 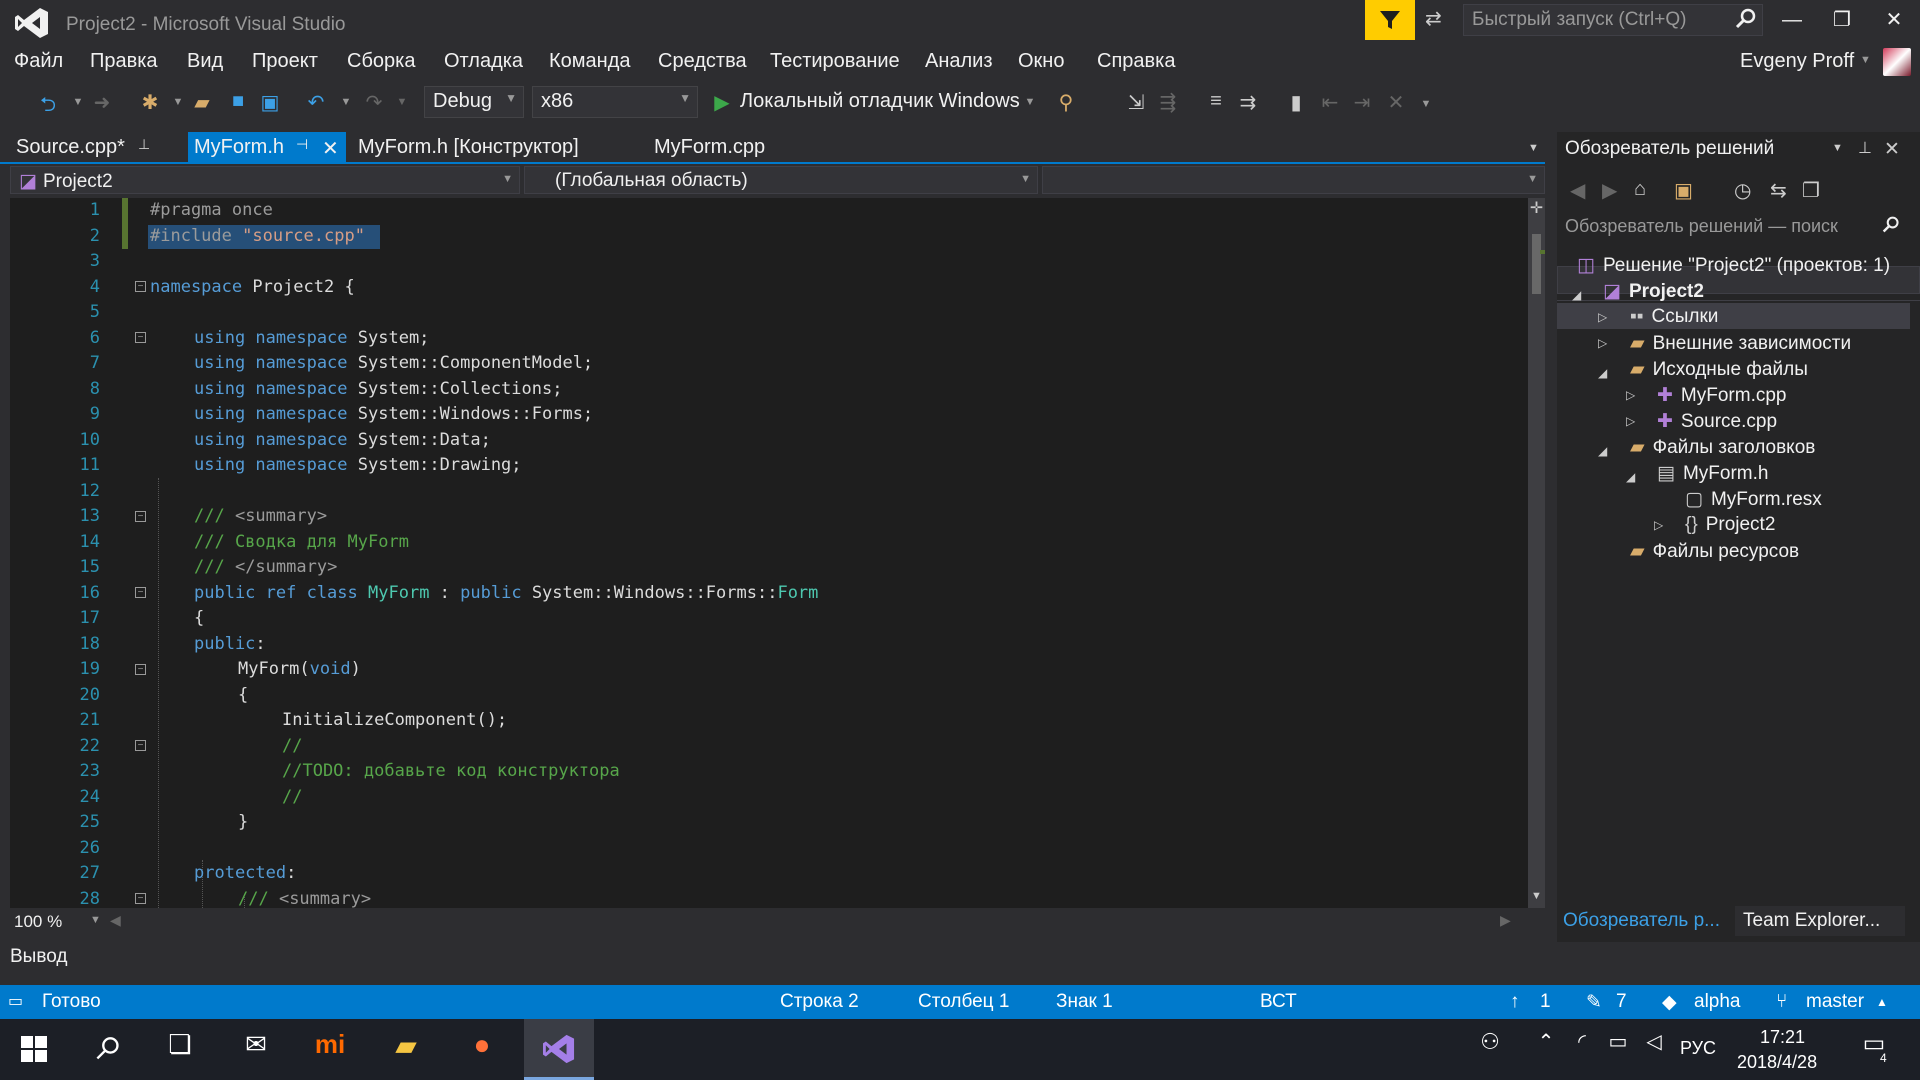 I want to click on tree-item-myform-cpp: ✚ MyForm.cpp, so click(x=1722, y=395).